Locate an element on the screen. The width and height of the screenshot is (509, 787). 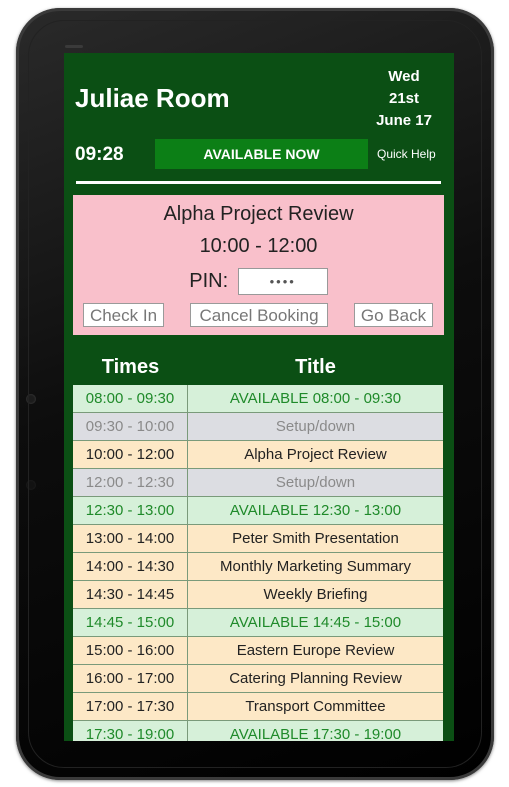
row-title: AVAILABLE 14:45 - 15:00 is located at coordinates (315, 622).